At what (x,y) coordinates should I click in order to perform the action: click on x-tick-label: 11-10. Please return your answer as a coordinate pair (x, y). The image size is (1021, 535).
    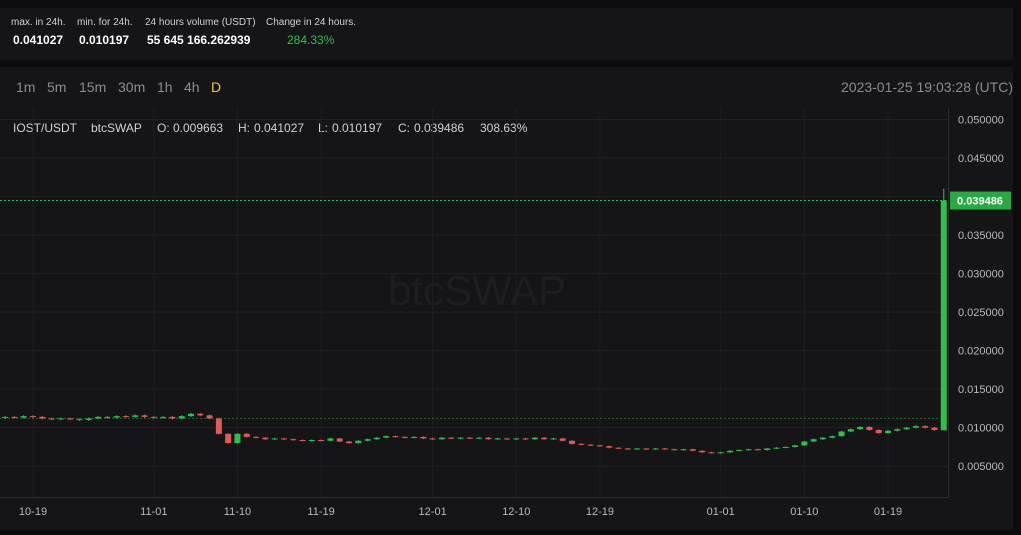
    Looking at the image, I should click on (237, 512).